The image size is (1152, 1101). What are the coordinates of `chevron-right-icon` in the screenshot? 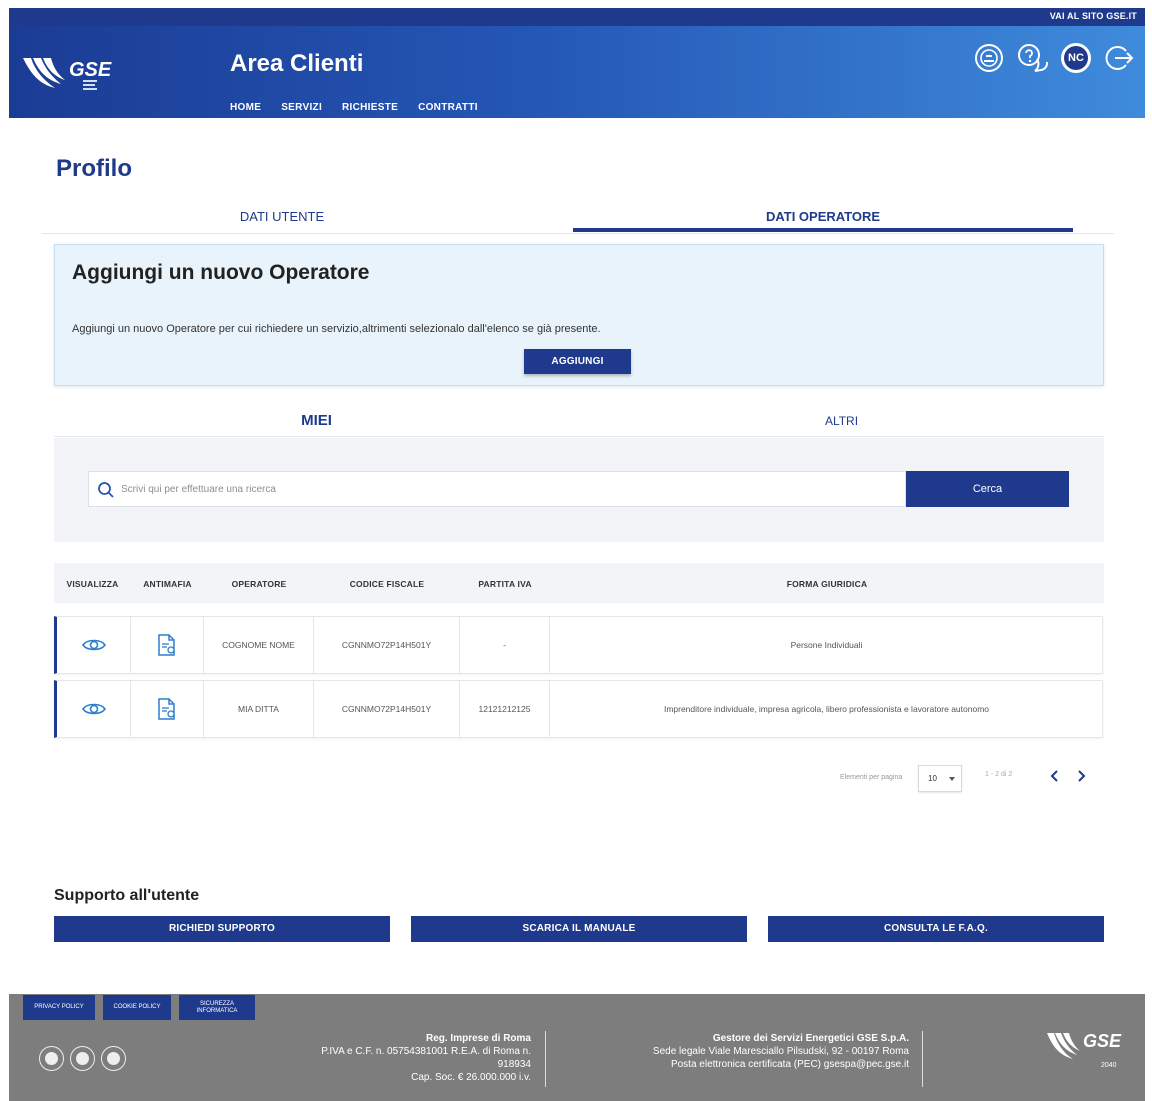 It's located at (1082, 776).